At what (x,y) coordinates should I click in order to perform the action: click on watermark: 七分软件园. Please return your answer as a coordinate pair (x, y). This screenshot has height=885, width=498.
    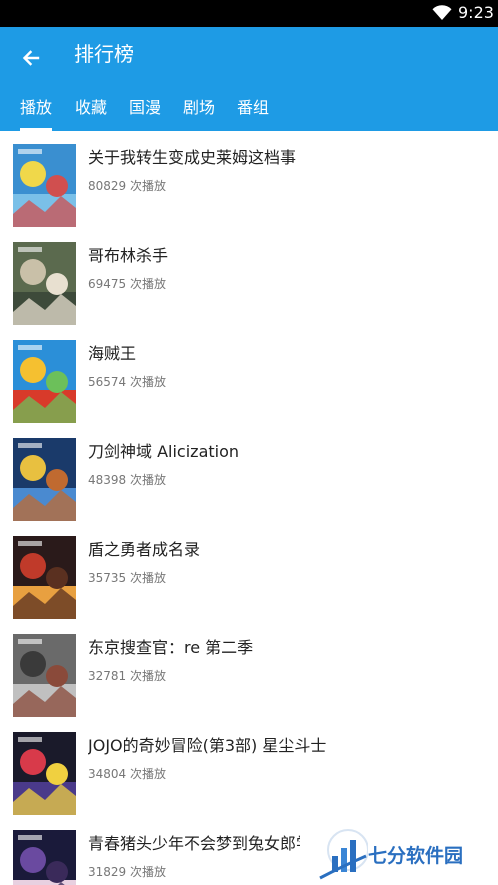
    Looking at the image, I should click on (407, 855).